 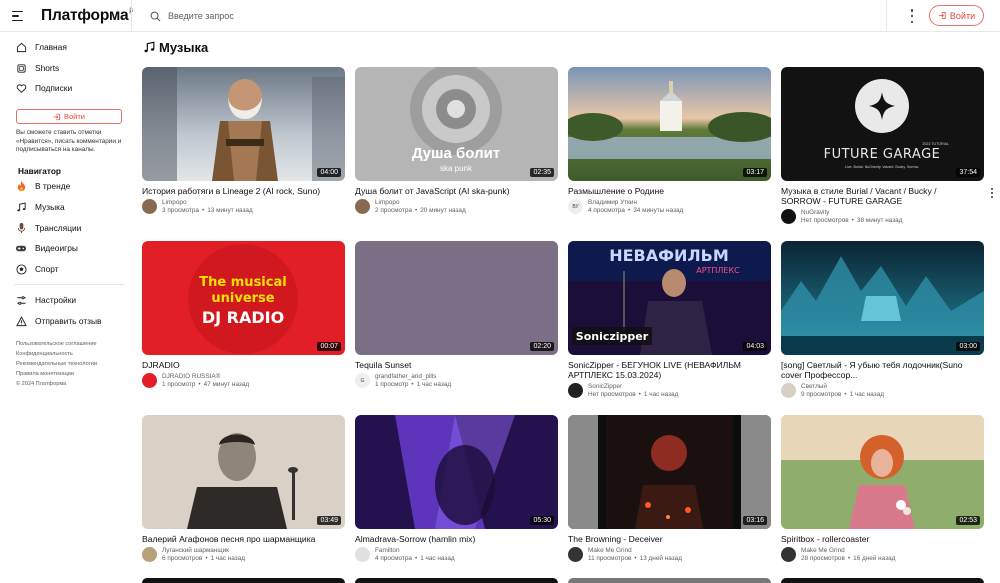 I want to click on video-thumbnail: 03:49, so click(x=243, y=472).